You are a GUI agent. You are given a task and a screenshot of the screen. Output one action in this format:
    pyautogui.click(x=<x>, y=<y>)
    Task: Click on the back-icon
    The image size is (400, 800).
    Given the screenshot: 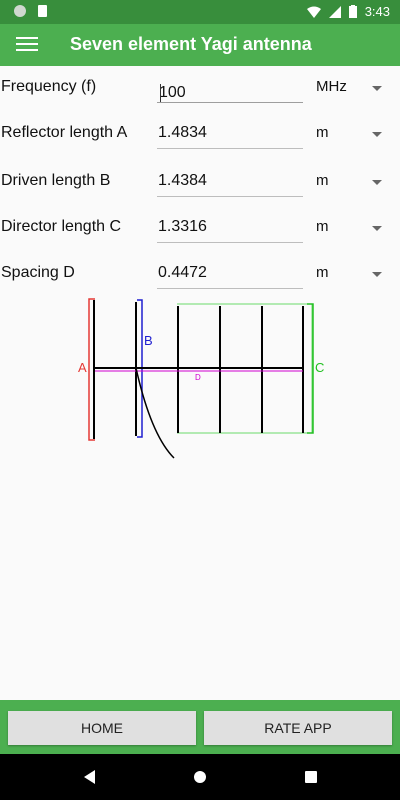 What is the action you would take?
    pyautogui.click(x=90, y=777)
    